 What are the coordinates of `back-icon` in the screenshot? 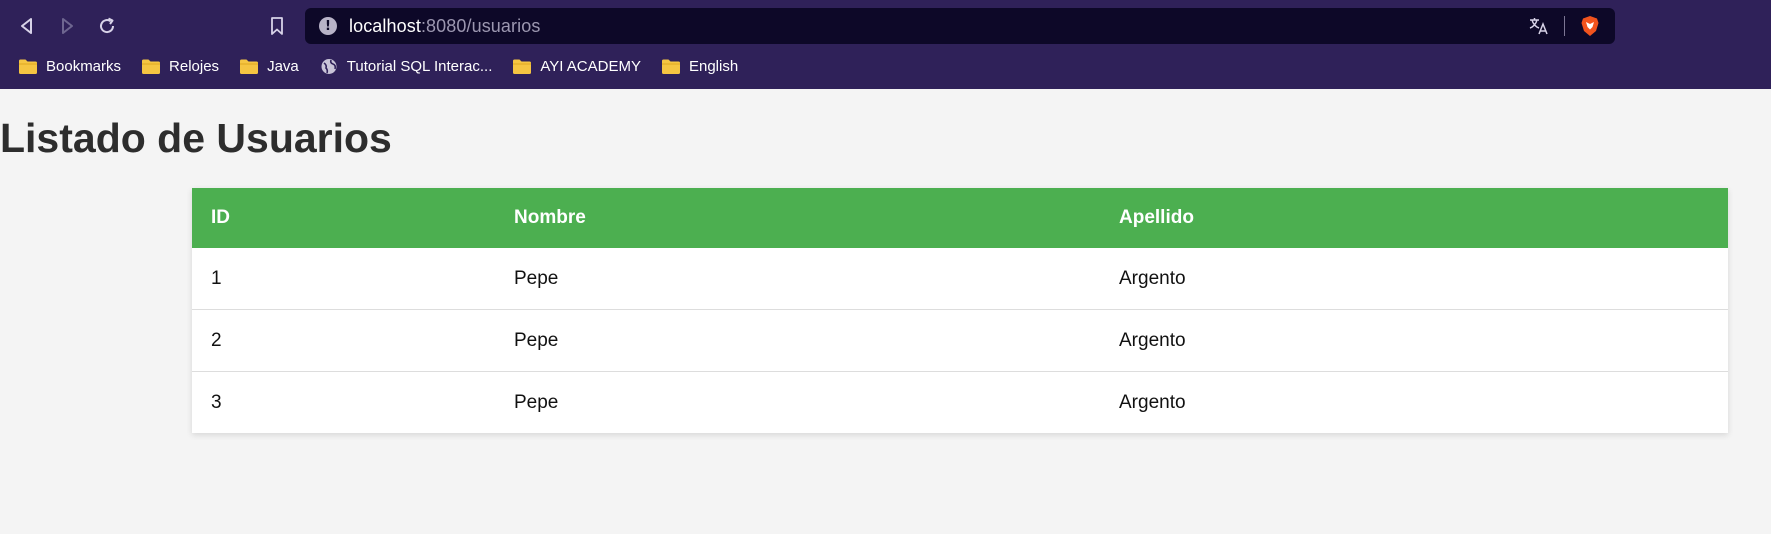 It's located at (26, 26).